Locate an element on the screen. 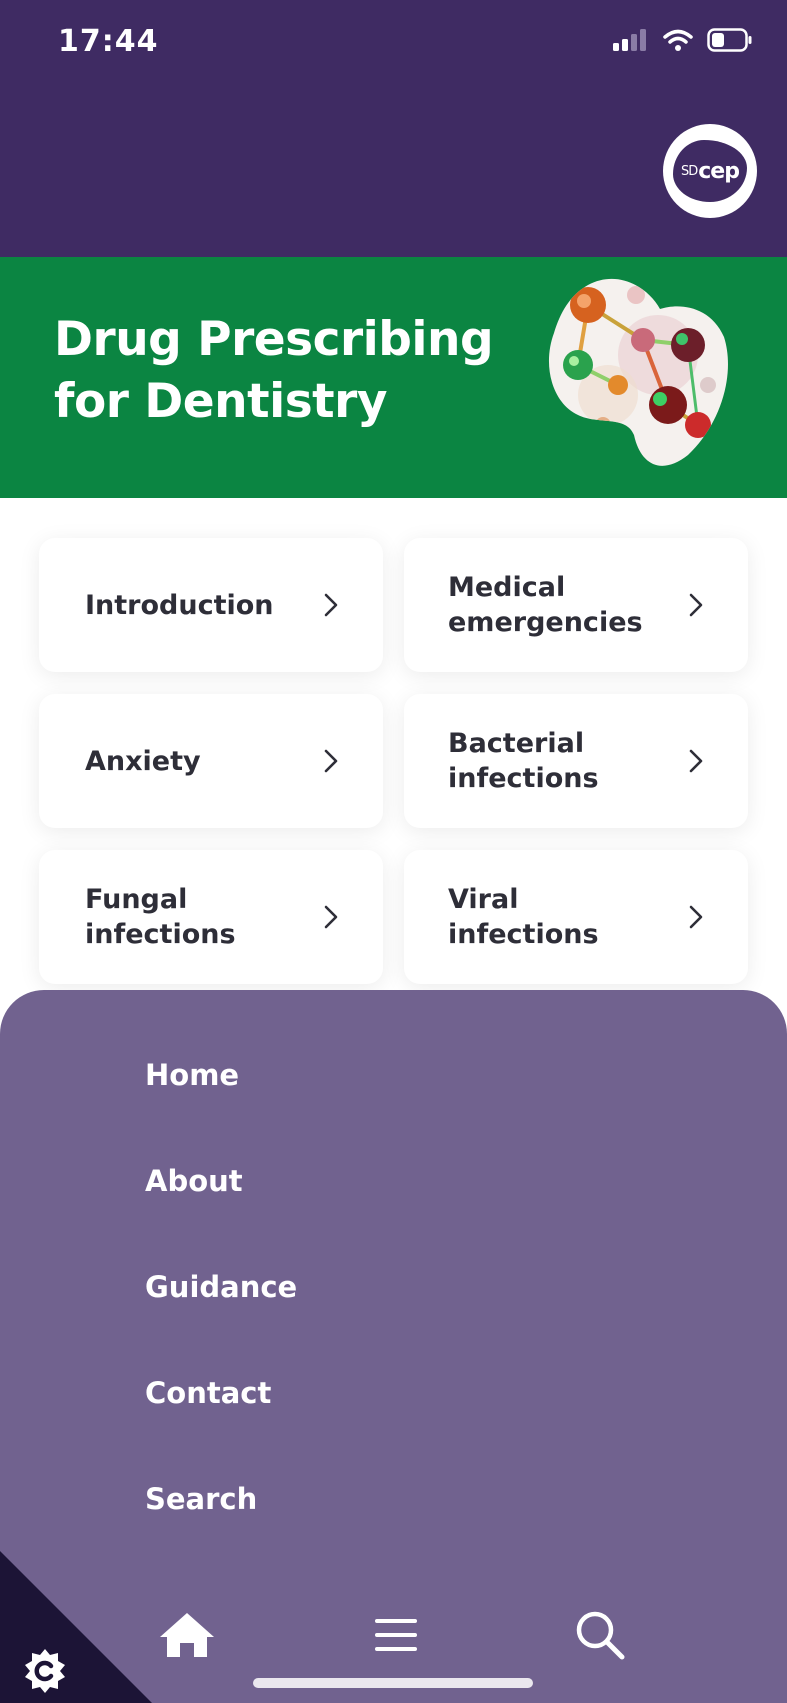 The width and height of the screenshot is (787, 1703). card-viral-infections: Viral infections is located at coordinates (576, 917).